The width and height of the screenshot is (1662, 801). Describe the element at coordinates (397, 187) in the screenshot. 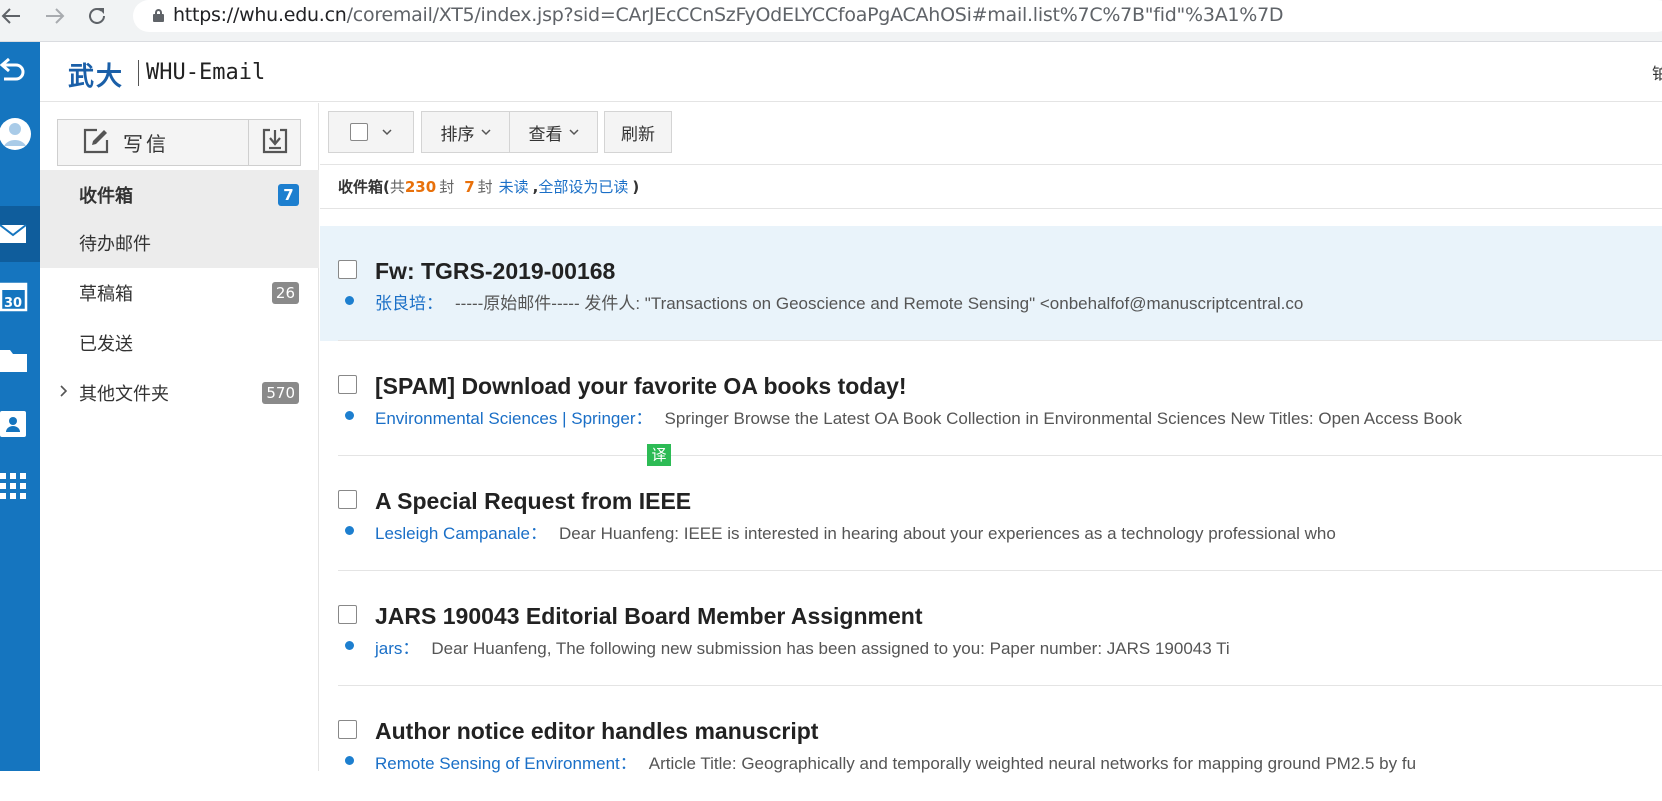

I see `total-prefix: 共` at that location.